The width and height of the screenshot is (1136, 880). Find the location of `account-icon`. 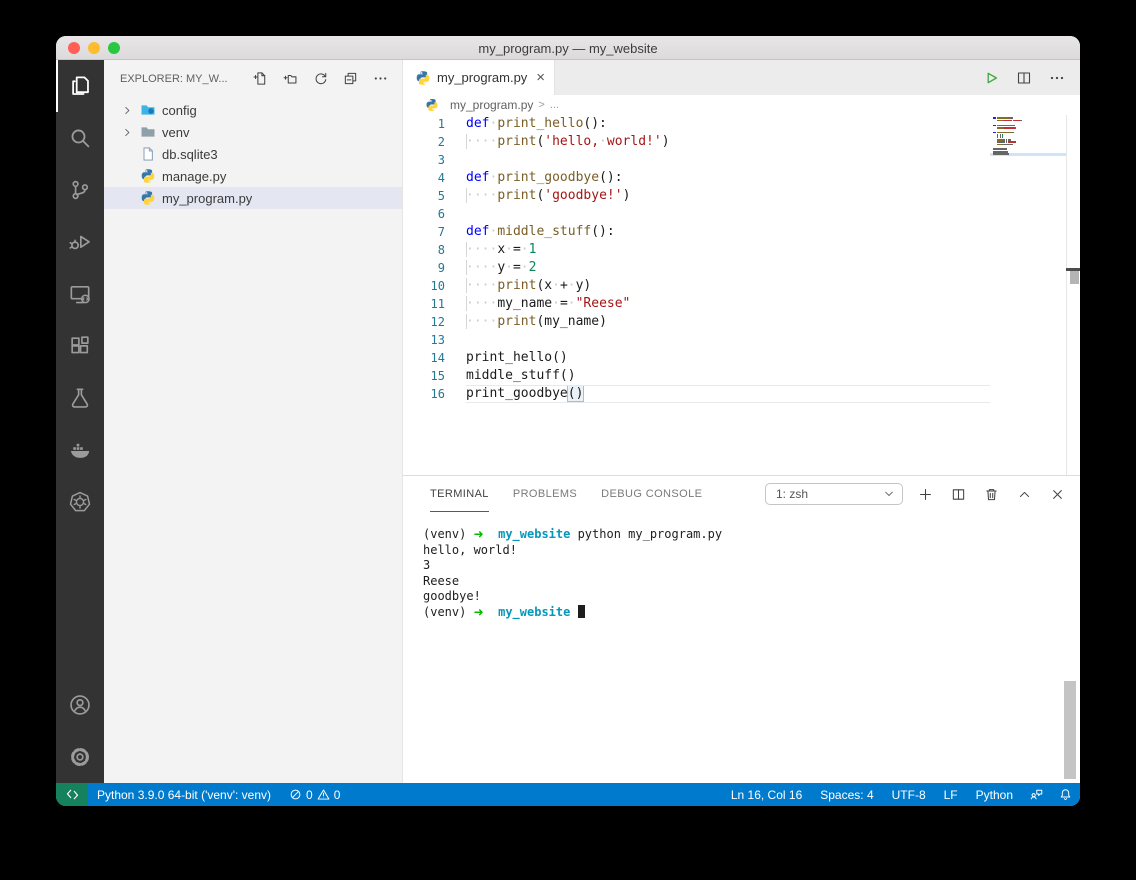

account-icon is located at coordinates (80, 705).